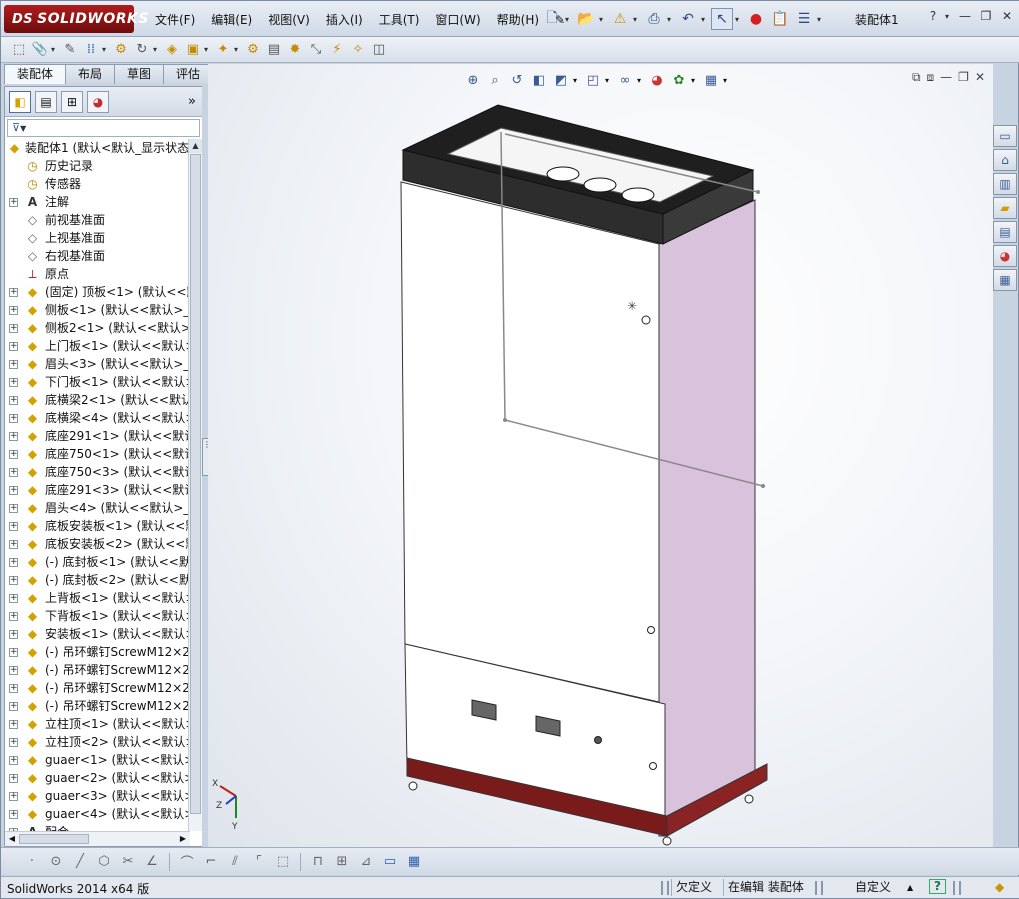 This screenshot has width=1019, height=899. I want to click on tree-item: ◇ 上视基准面, so click(97, 238).